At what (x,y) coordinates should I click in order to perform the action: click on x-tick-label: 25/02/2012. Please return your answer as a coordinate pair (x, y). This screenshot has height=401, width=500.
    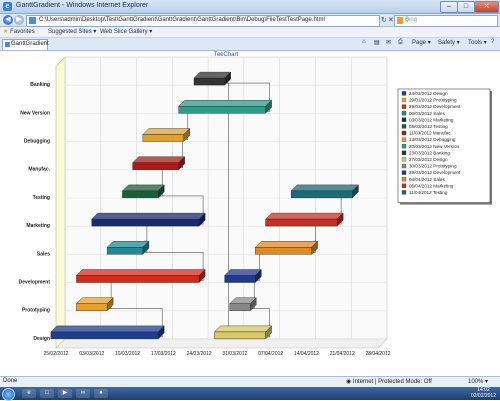
    Looking at the image, I should click on (55, 354).